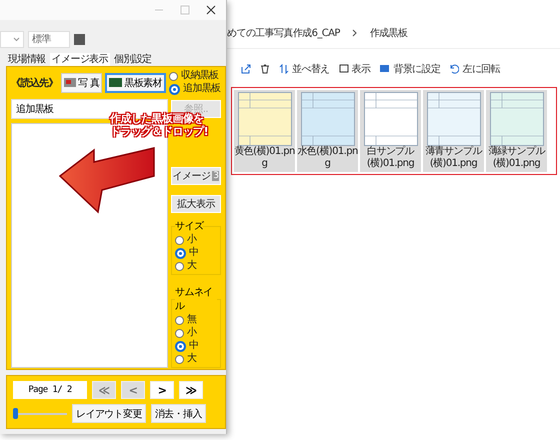  I want to click on toolbar-button: 並べ替え, so click(304, 69).